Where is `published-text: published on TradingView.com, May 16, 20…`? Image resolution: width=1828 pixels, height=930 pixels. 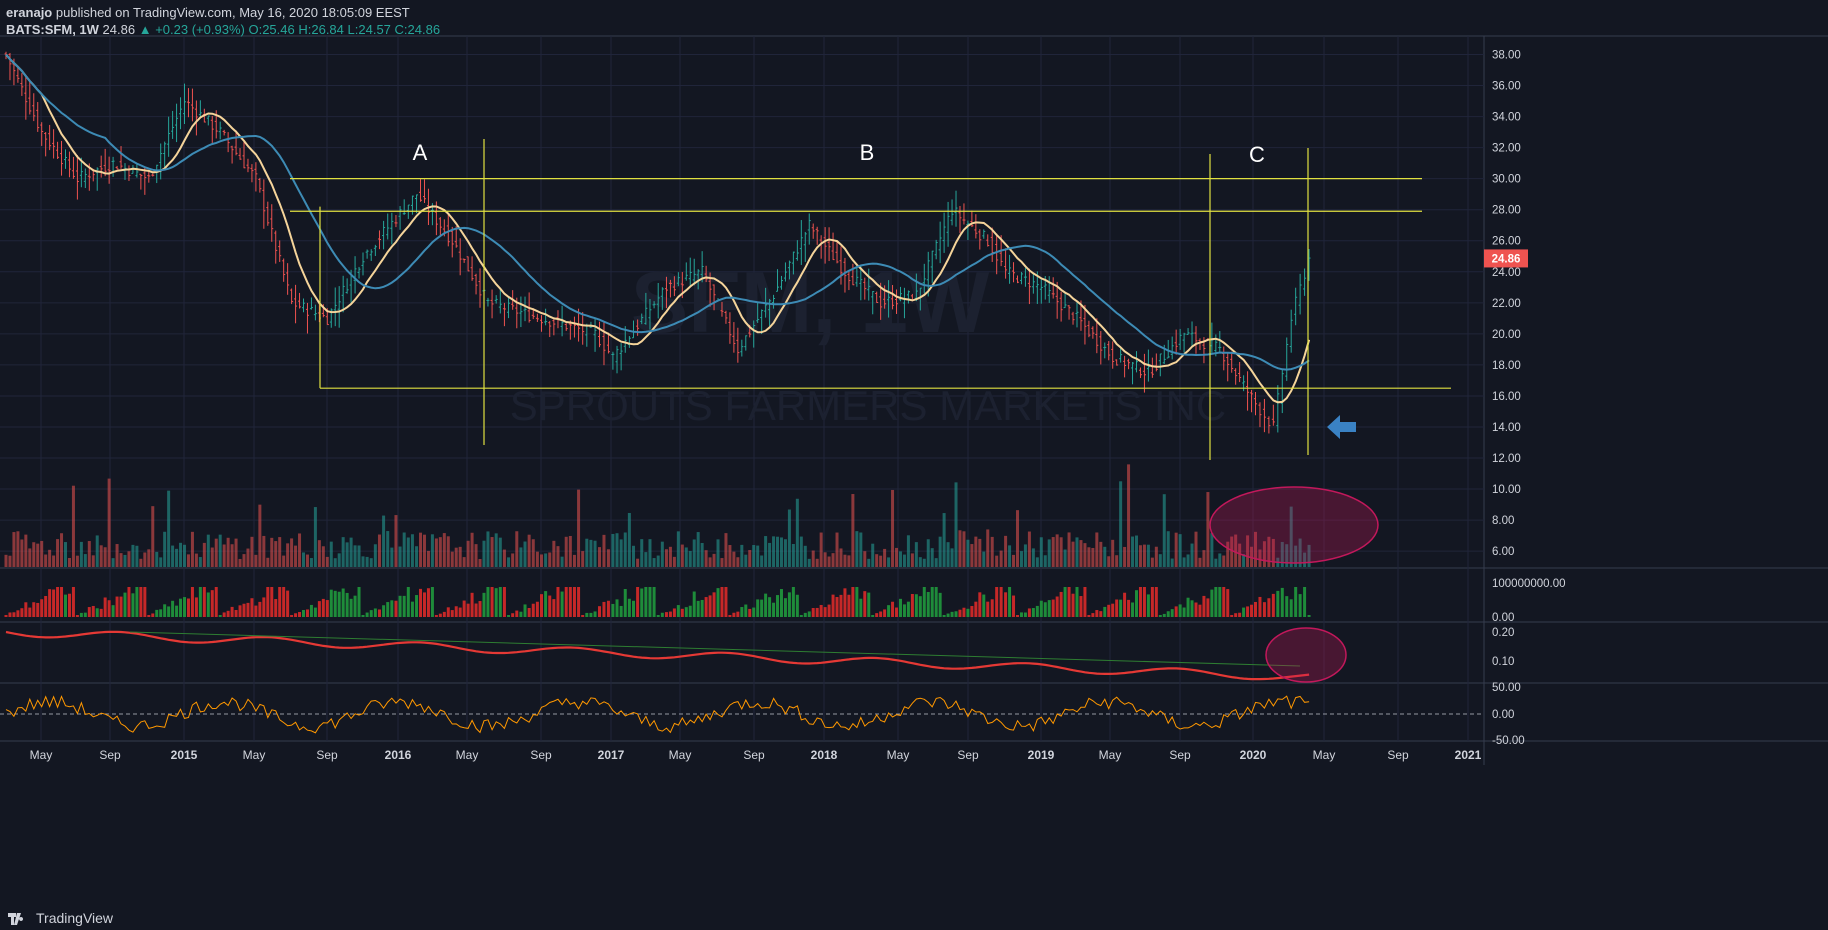 published-text: published on TradingView.com, May 16, 20… is located at coordinates (232, 12).